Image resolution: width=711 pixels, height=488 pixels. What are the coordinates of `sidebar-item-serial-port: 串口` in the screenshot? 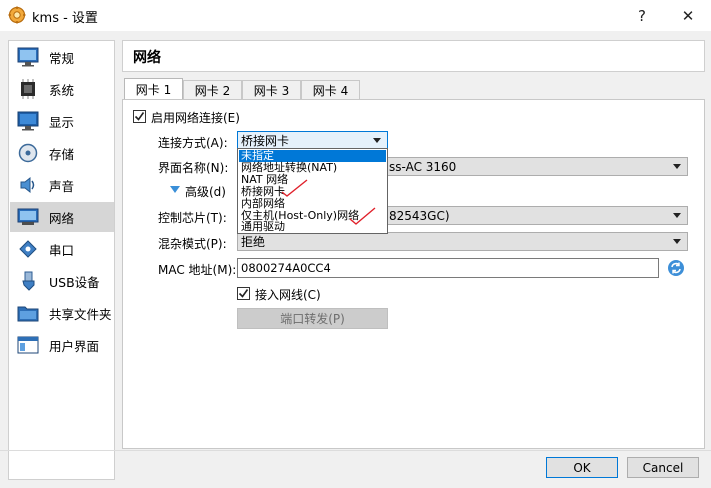 It's located at (62, 249).